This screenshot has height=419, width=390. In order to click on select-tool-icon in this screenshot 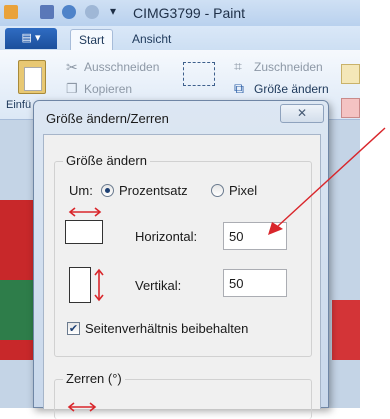, I will do `click(199, 74)`.